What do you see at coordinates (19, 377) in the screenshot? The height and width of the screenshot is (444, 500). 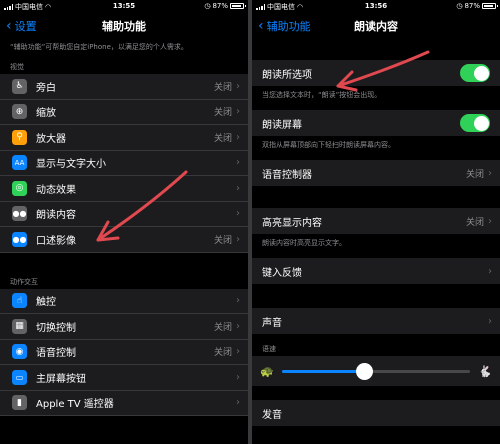 I see `home-button-icon: ▭` at bounding box center [19, 377].